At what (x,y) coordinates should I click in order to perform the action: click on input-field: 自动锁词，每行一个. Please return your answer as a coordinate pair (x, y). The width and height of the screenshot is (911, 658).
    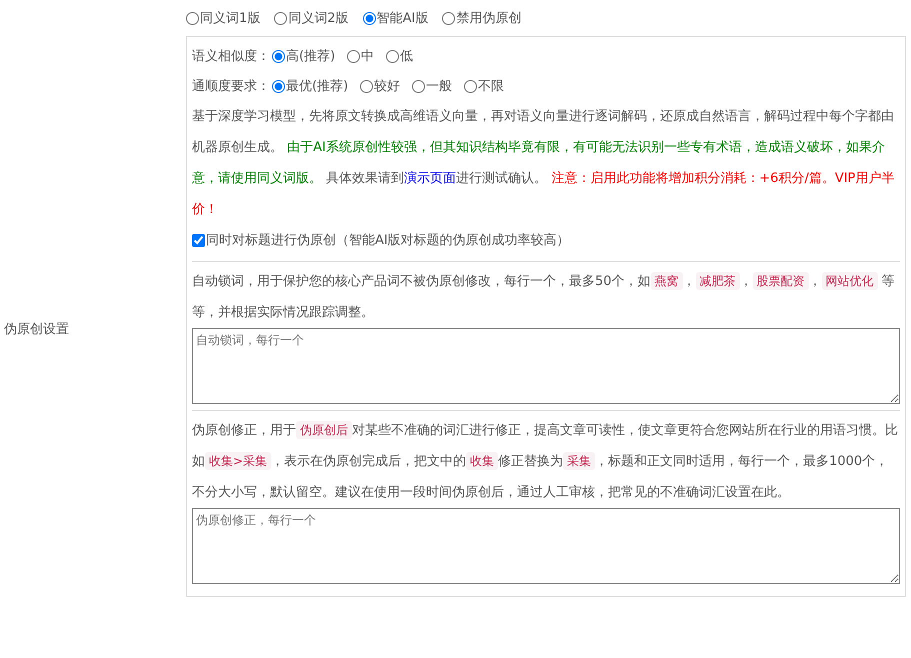
    Looking at the image, I should click on (546, 366).